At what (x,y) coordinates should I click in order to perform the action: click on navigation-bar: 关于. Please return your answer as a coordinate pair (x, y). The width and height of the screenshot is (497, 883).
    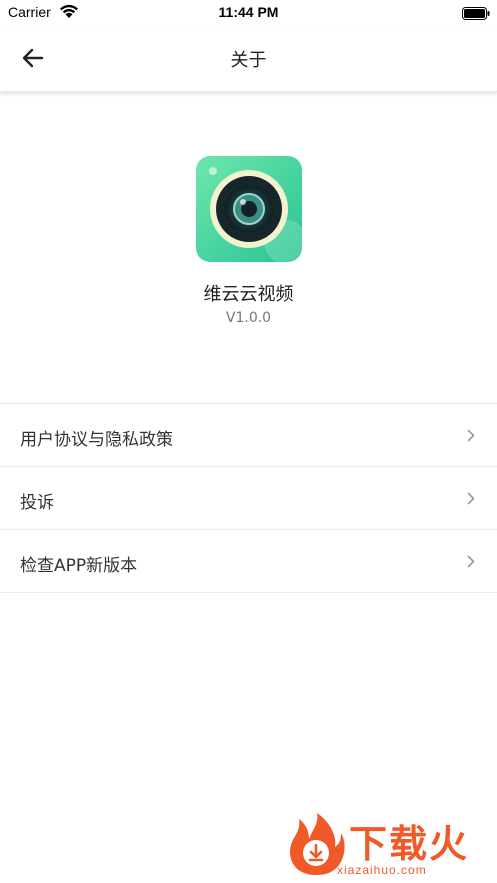
    Looking at the image, I should click on (248, 59).